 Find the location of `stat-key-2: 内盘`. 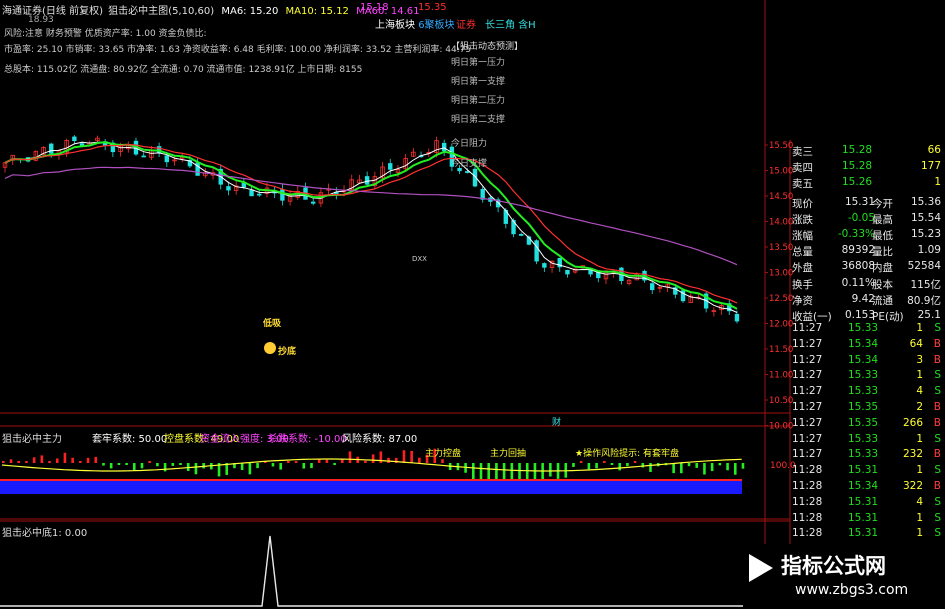

stat-key-2: 内盘 is located at coordinates (882, 268).